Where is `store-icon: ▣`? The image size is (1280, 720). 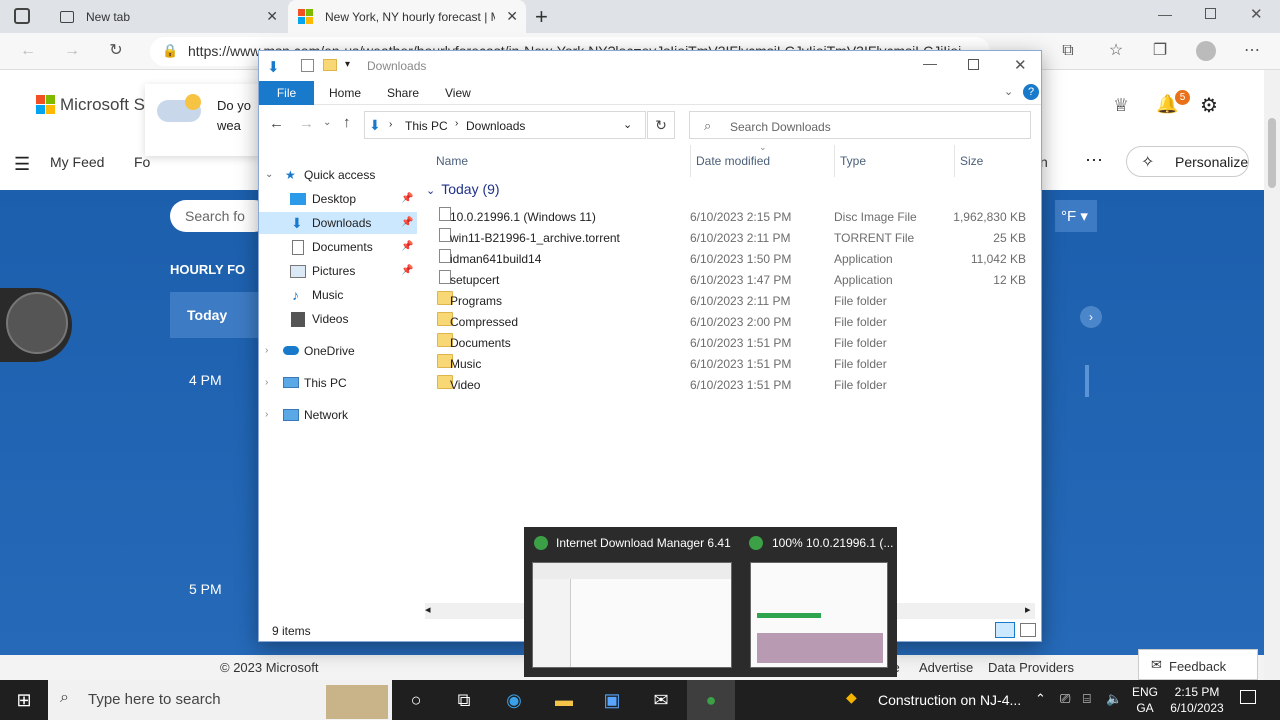 store-icon: ▣ is located at coordinates (612, 700).